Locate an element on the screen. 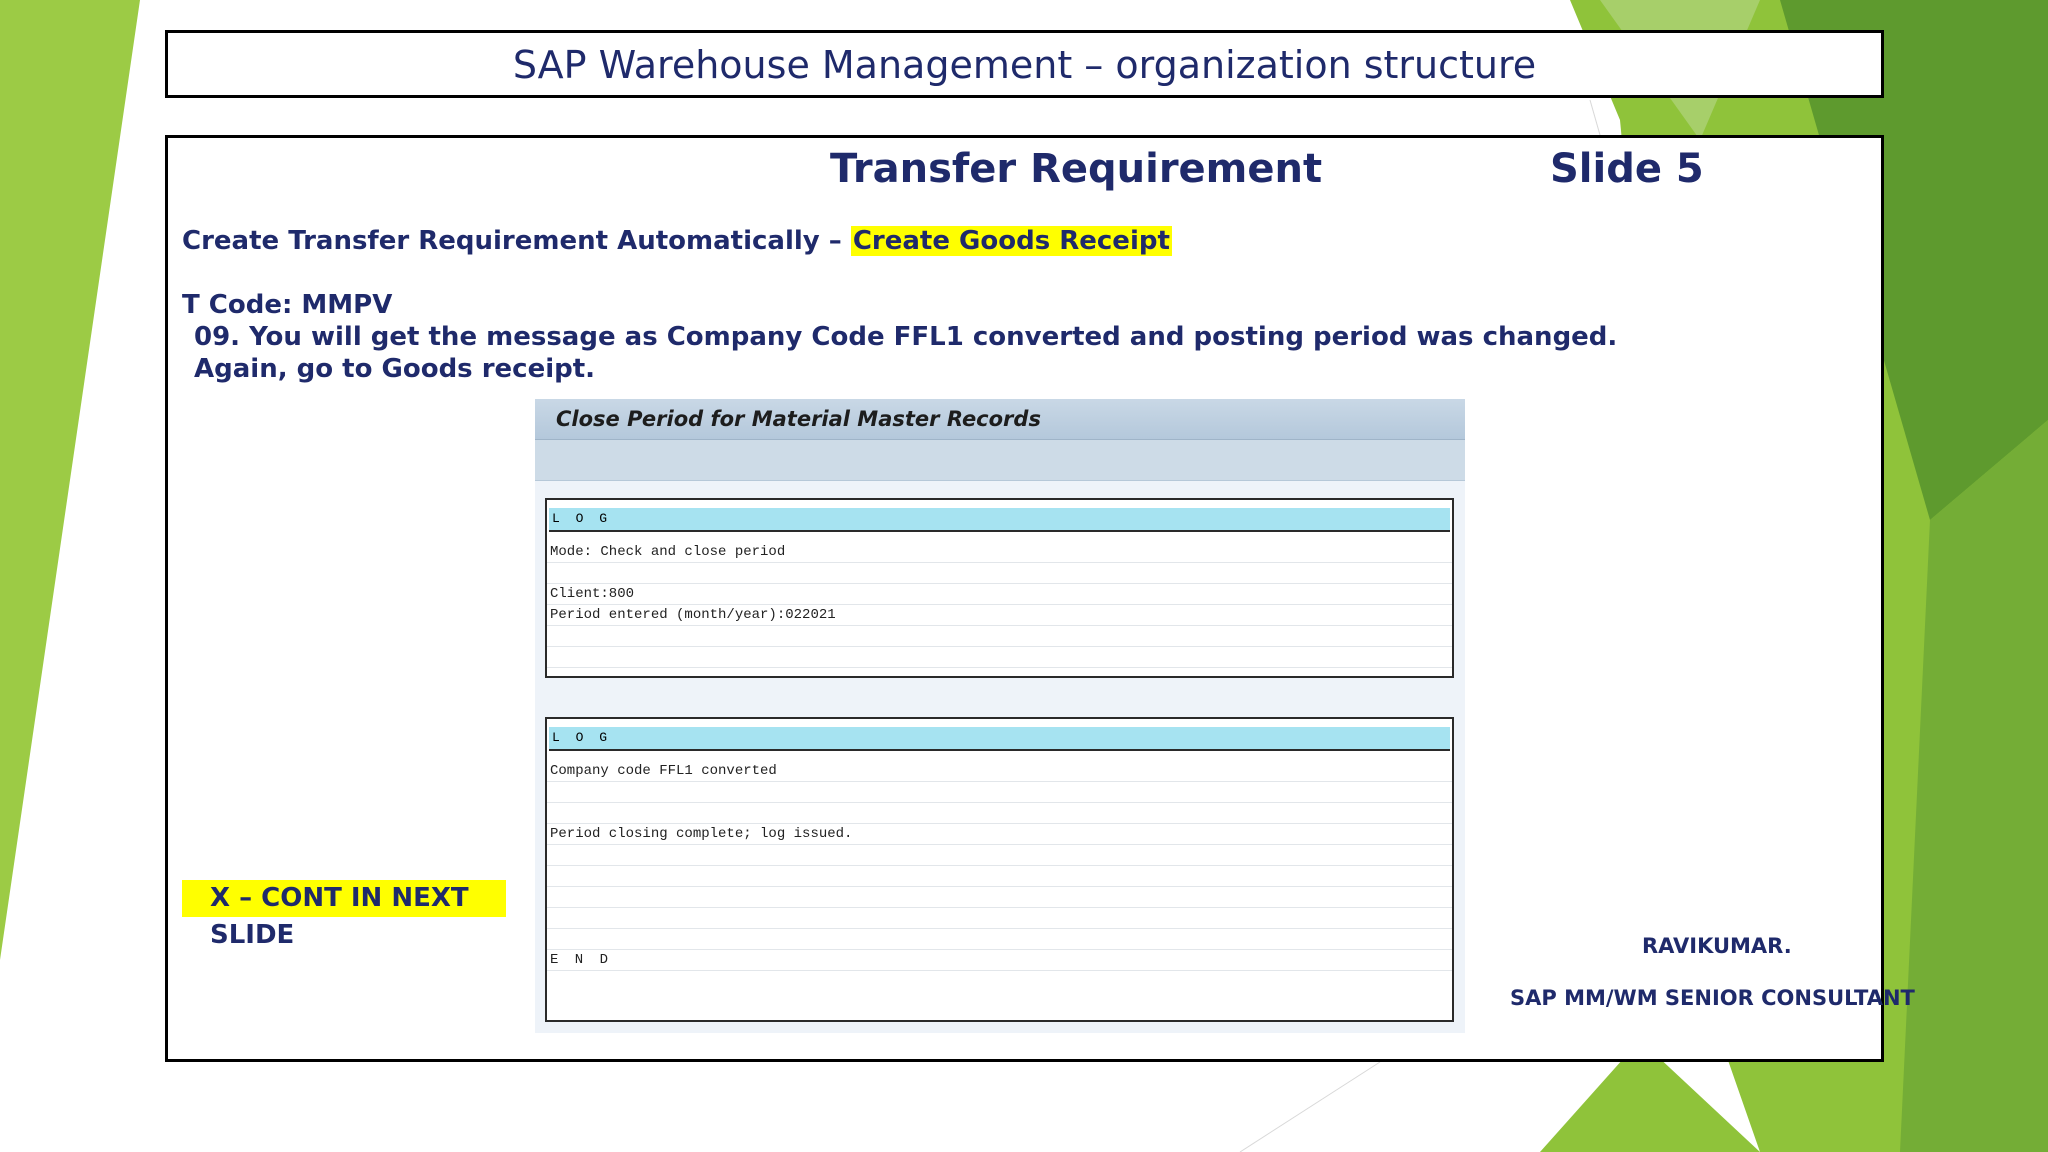  author-role: SAP MM/WM SENIOR CONSULTANT is located at coordinates (1712, 998).